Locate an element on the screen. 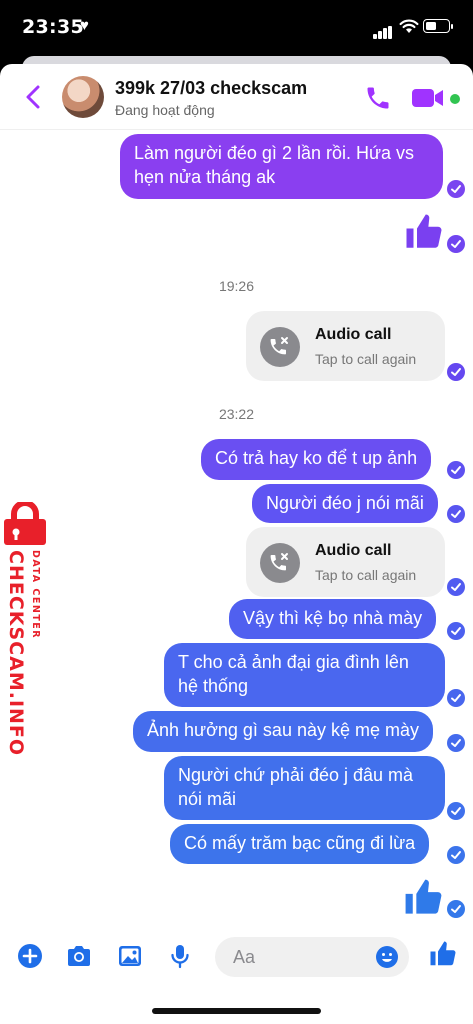 The image size is (473, 1024). like-button-icon is located at coordinates (443, 954).